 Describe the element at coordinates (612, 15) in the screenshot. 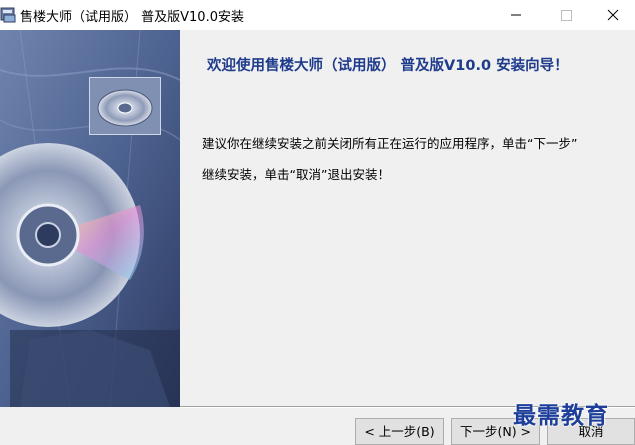

I see `close-icon` at that location.